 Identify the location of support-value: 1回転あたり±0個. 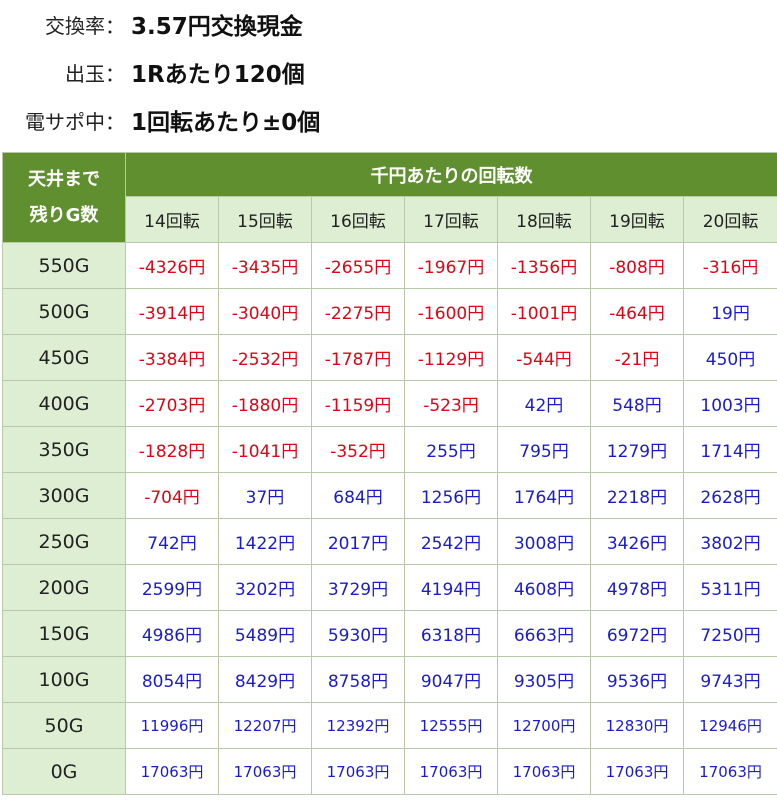
(226, 123).